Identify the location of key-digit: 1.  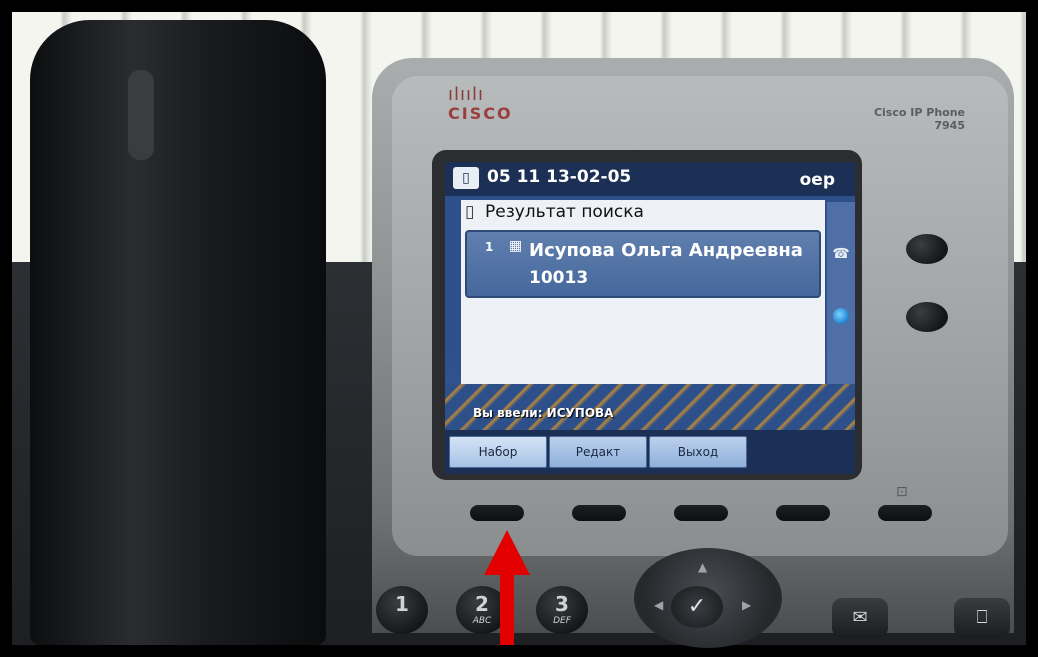
(402, 604).